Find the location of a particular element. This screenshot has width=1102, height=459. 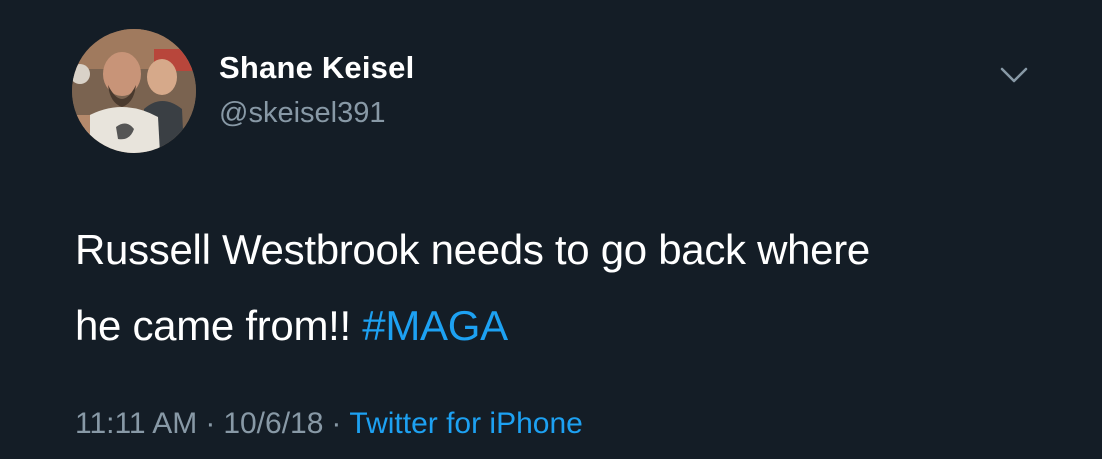

author-display-name: Shane Keisel is located at coordinates (316, 68).